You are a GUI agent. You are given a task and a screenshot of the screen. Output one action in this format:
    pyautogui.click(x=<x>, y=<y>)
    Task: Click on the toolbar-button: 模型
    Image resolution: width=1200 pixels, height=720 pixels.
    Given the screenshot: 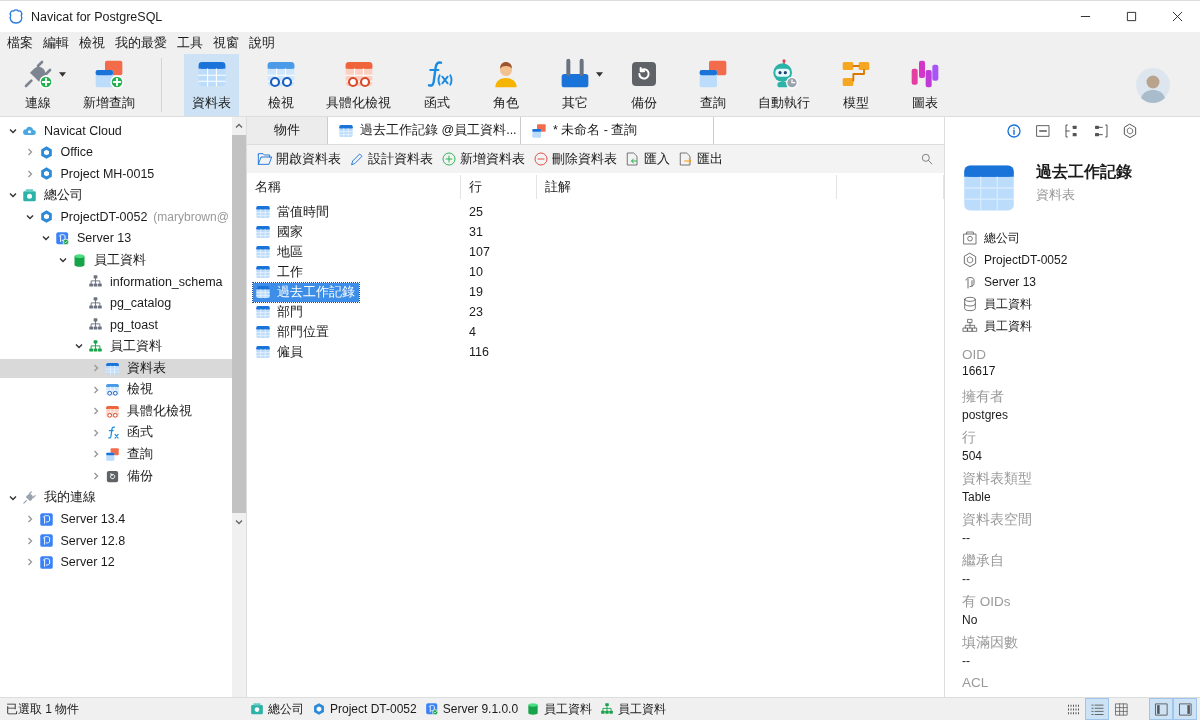 What is the action you would take?
    pyautogui.click(x=855, y=85)
    